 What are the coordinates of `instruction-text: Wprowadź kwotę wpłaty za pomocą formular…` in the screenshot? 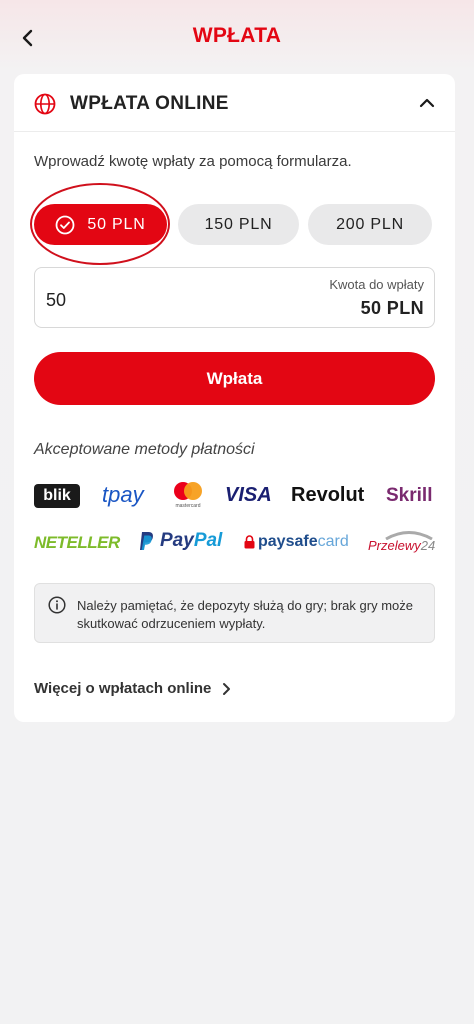 It's located at (193, 161).